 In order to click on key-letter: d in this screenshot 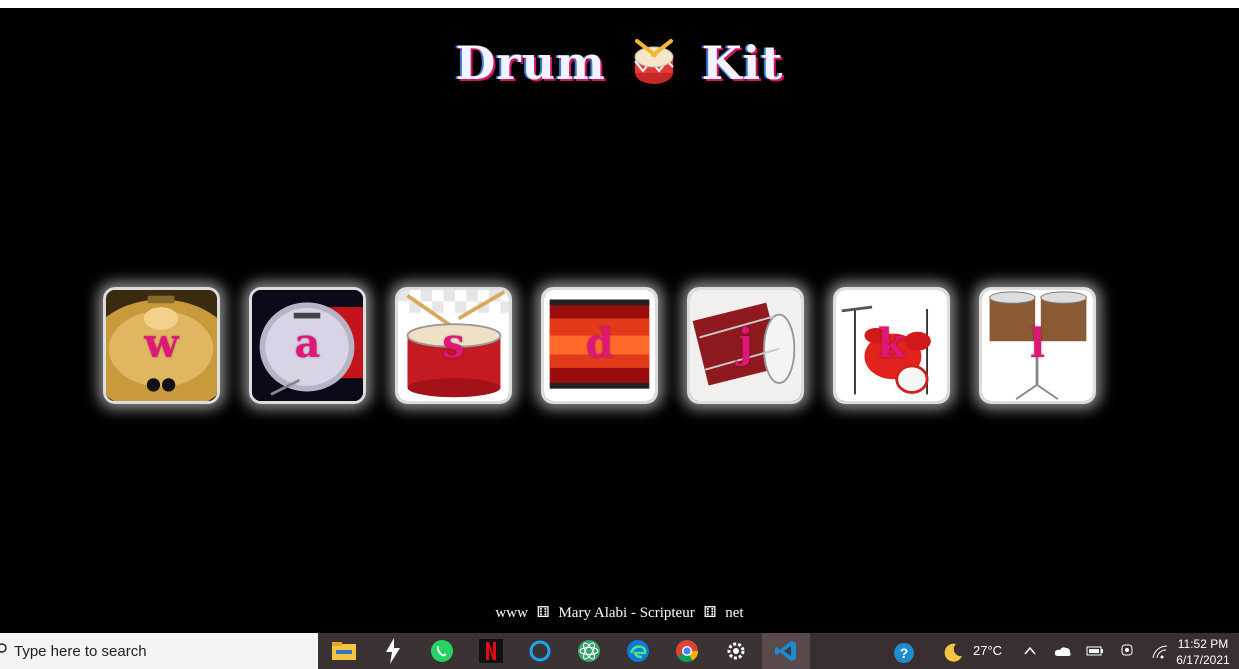, I will do `click(599, 343)`.